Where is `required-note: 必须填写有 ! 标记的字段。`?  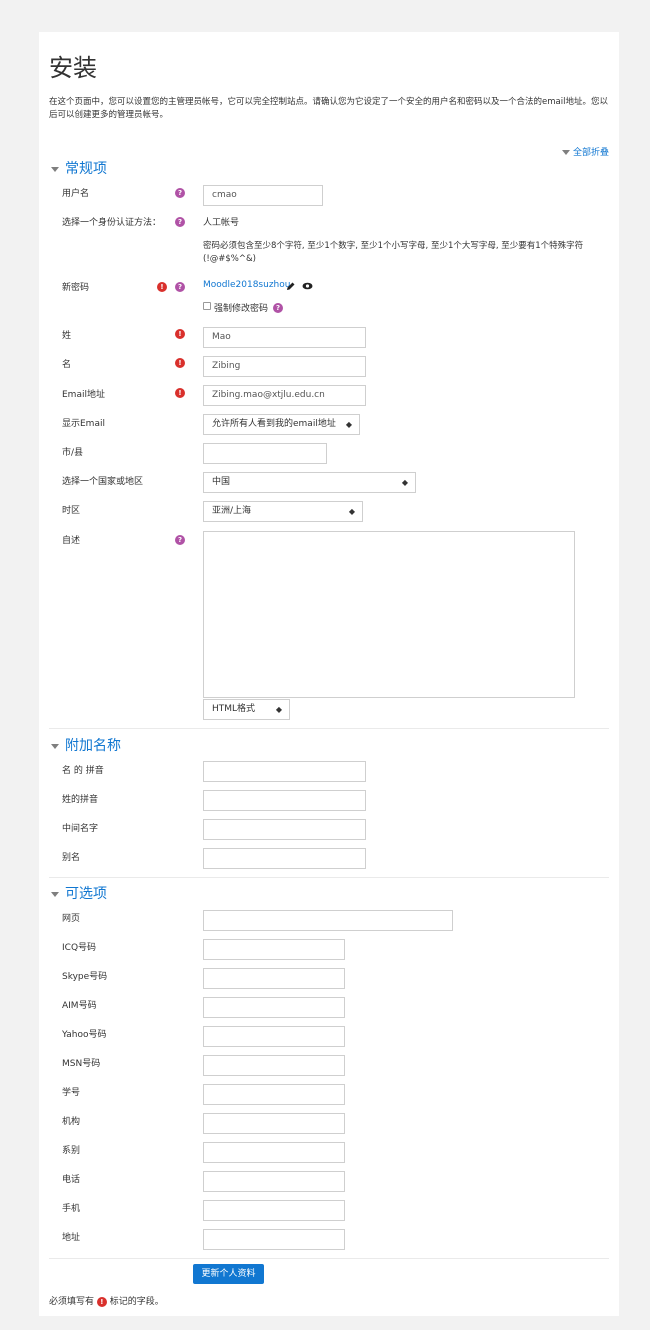 required-note: 必须填写有 ! 标记的字段。 is located at coordinates (106, 1300).